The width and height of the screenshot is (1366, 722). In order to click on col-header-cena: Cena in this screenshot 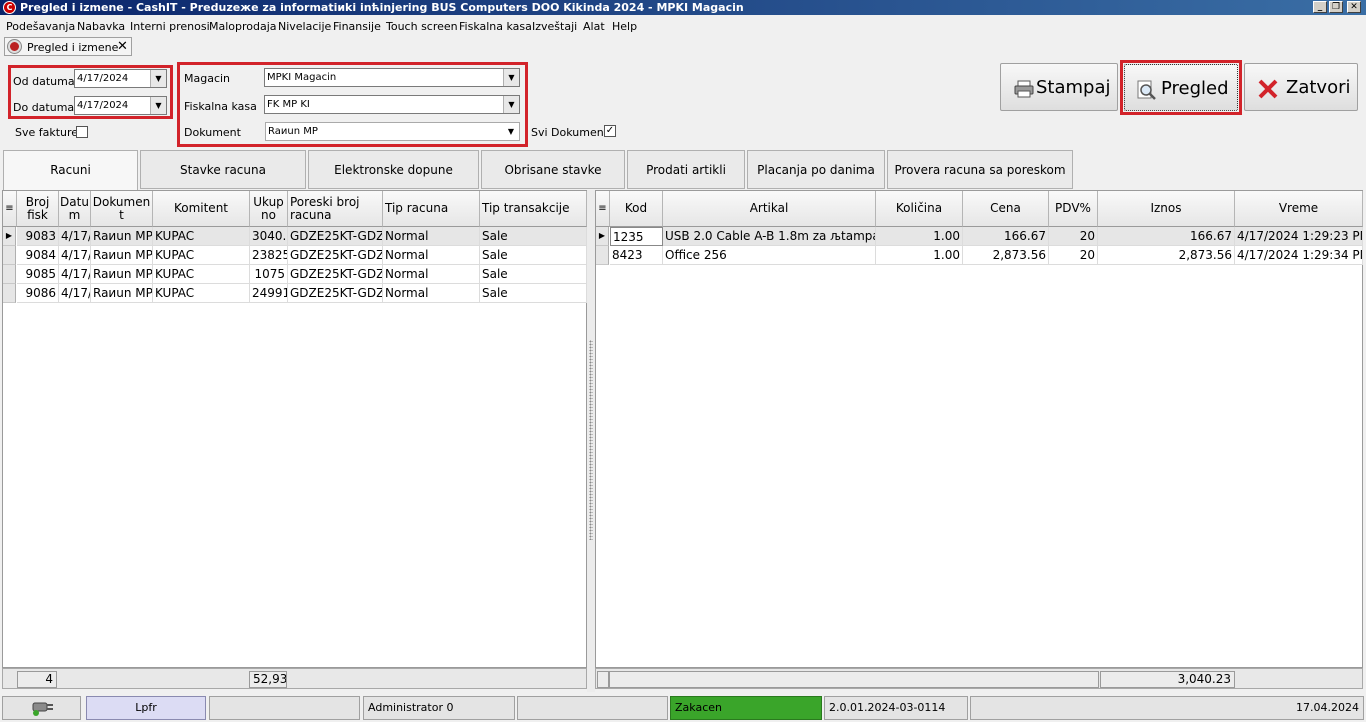, I will do `click(1006, 209)`.